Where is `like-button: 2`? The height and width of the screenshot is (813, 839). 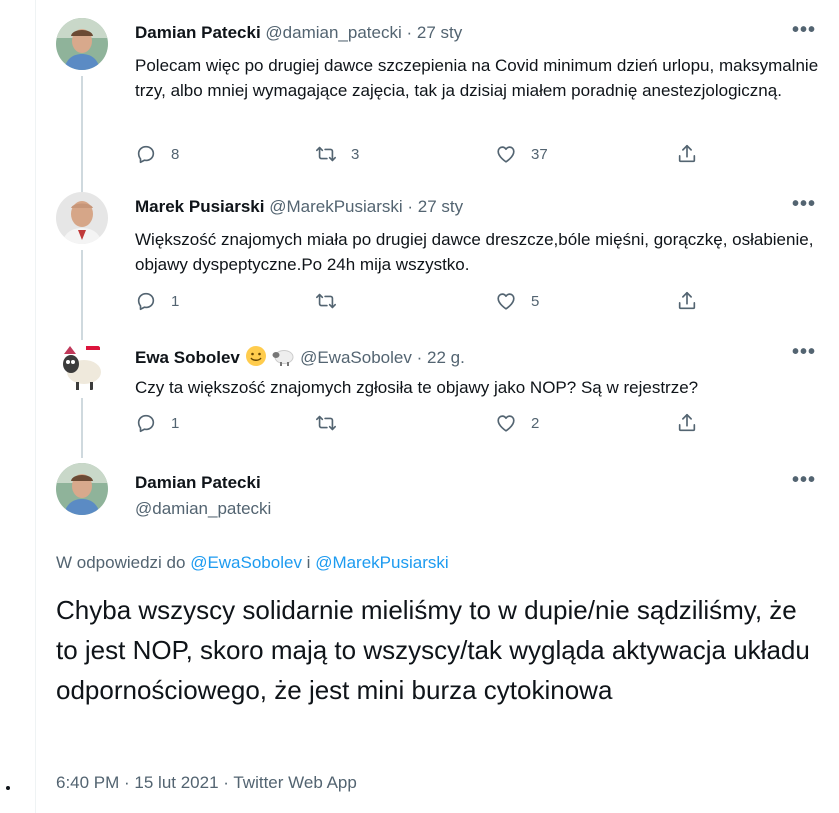
like-button: 2 is located at coordinates (517, 423).